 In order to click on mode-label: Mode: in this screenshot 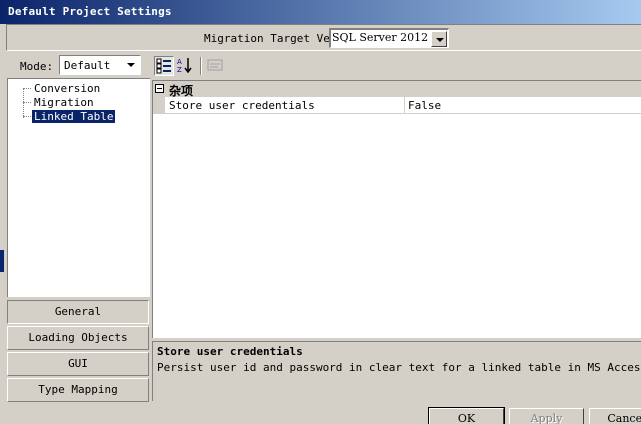, I will do `click(37, 66)`.